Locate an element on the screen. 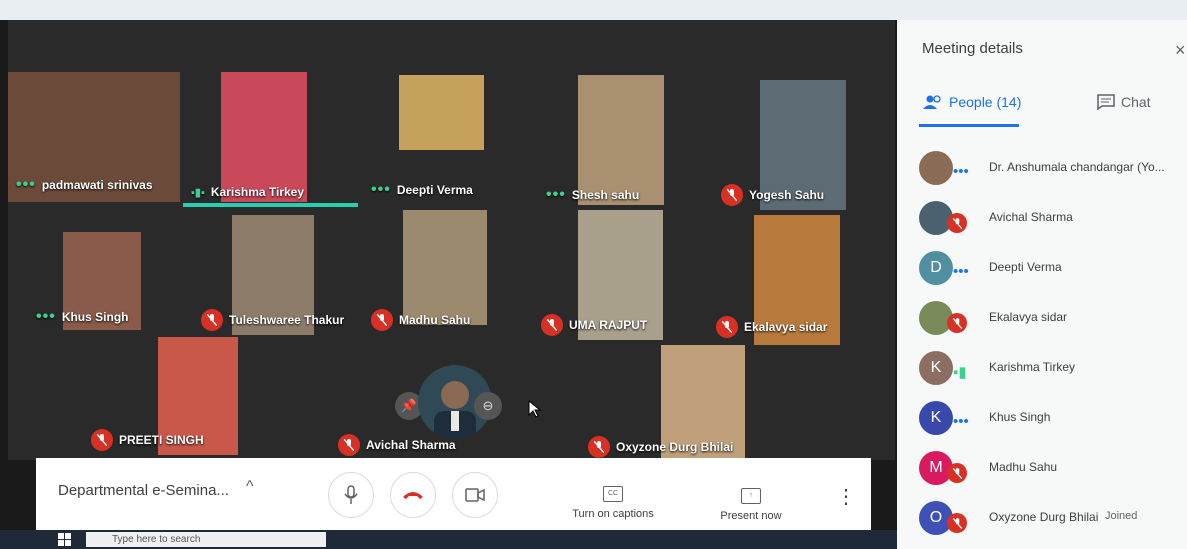 Image resolution: width=1187 pixels, height=549 pixels. video-tile-label-area: Tuleshwaree Thakur is located at coordinates (273, 320).